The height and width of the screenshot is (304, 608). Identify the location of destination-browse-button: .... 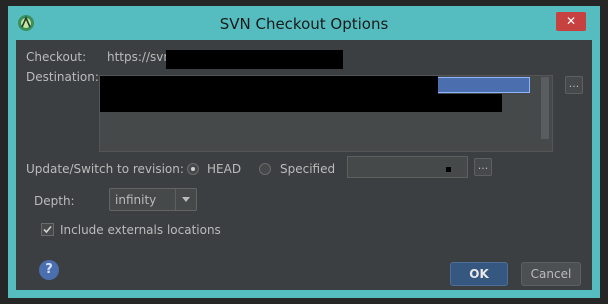
(574, 85).